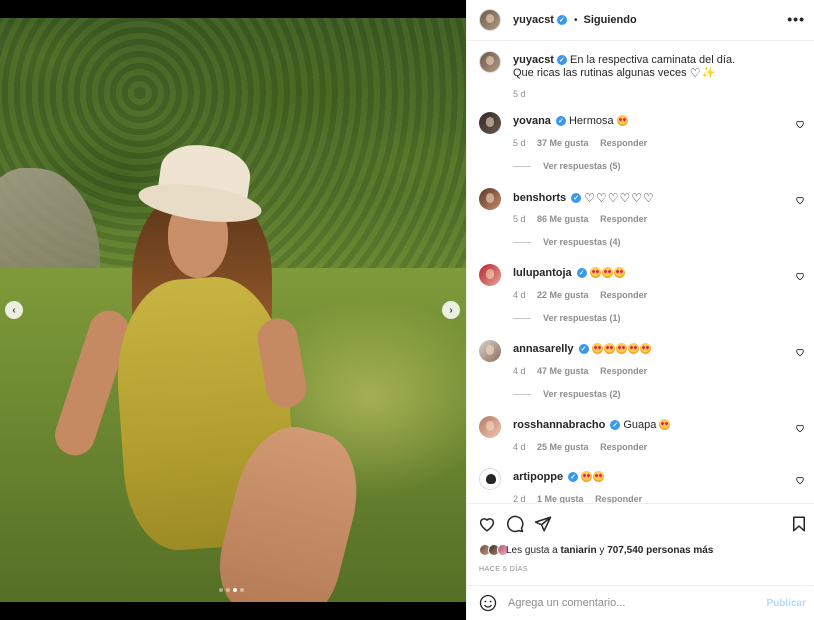  I want to click on following-button: Siguiendo, so click(610, 20).